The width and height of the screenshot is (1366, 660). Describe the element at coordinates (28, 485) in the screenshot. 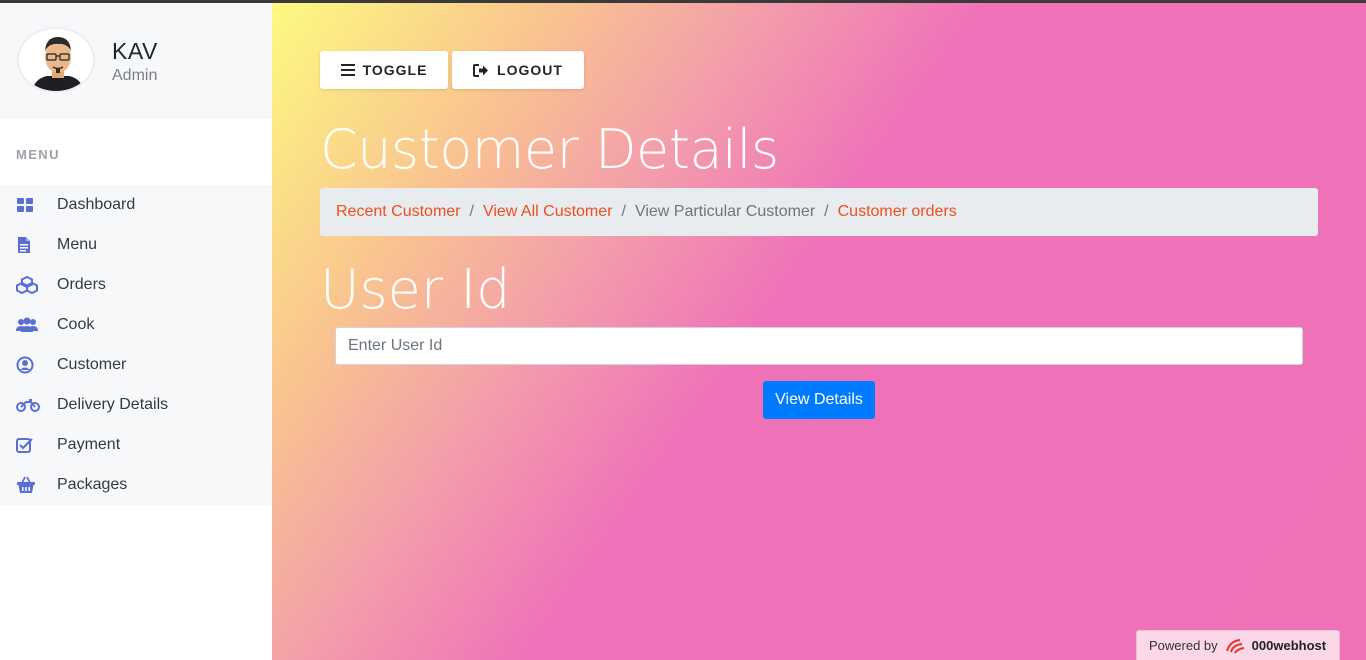

I see `basket-icon` at that location.